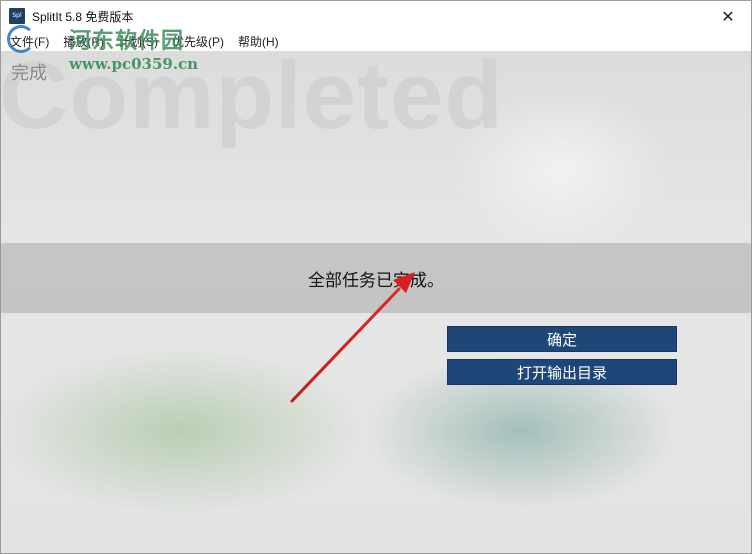  What do you see at coordinates (562, 339) in the screenshot?
I see `ok-button: 确定` at bounding box center [562, 339].